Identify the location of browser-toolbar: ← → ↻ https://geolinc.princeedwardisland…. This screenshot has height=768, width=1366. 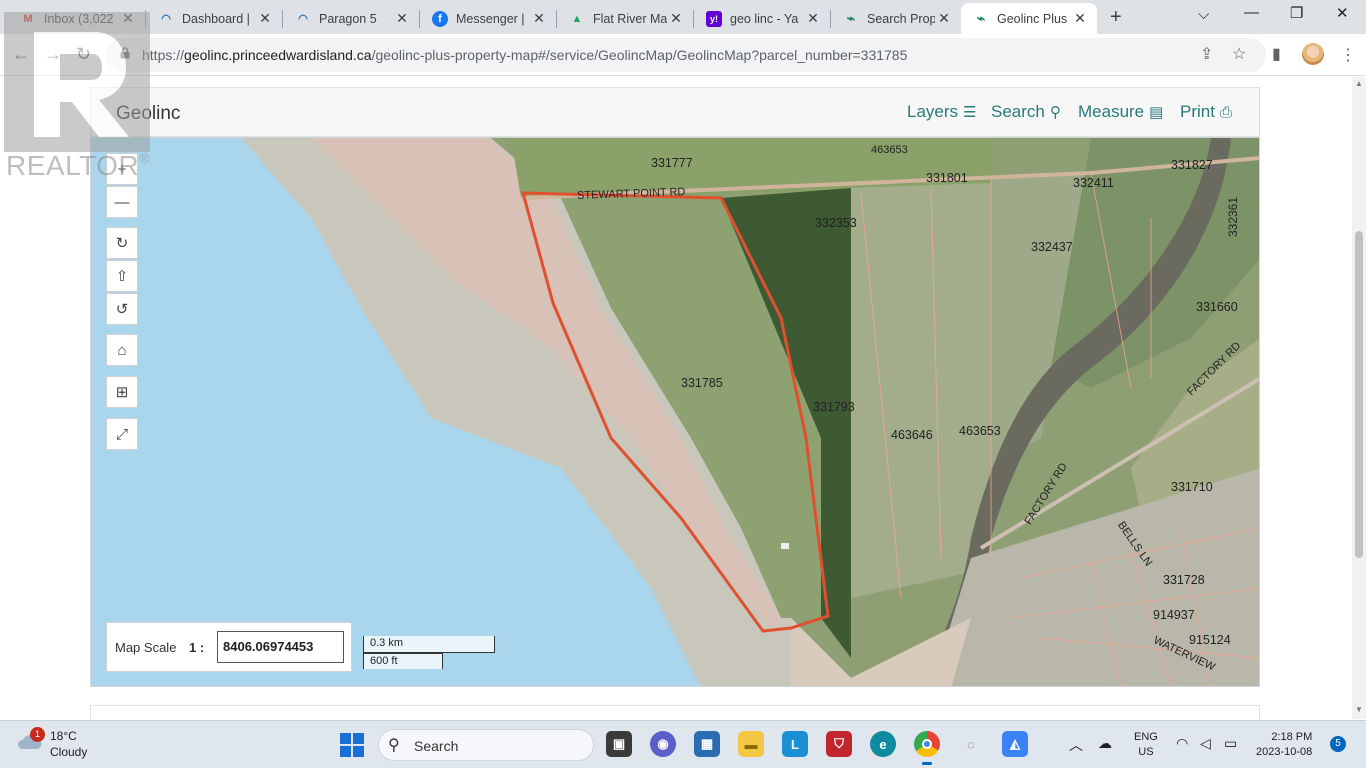
(683, 55).